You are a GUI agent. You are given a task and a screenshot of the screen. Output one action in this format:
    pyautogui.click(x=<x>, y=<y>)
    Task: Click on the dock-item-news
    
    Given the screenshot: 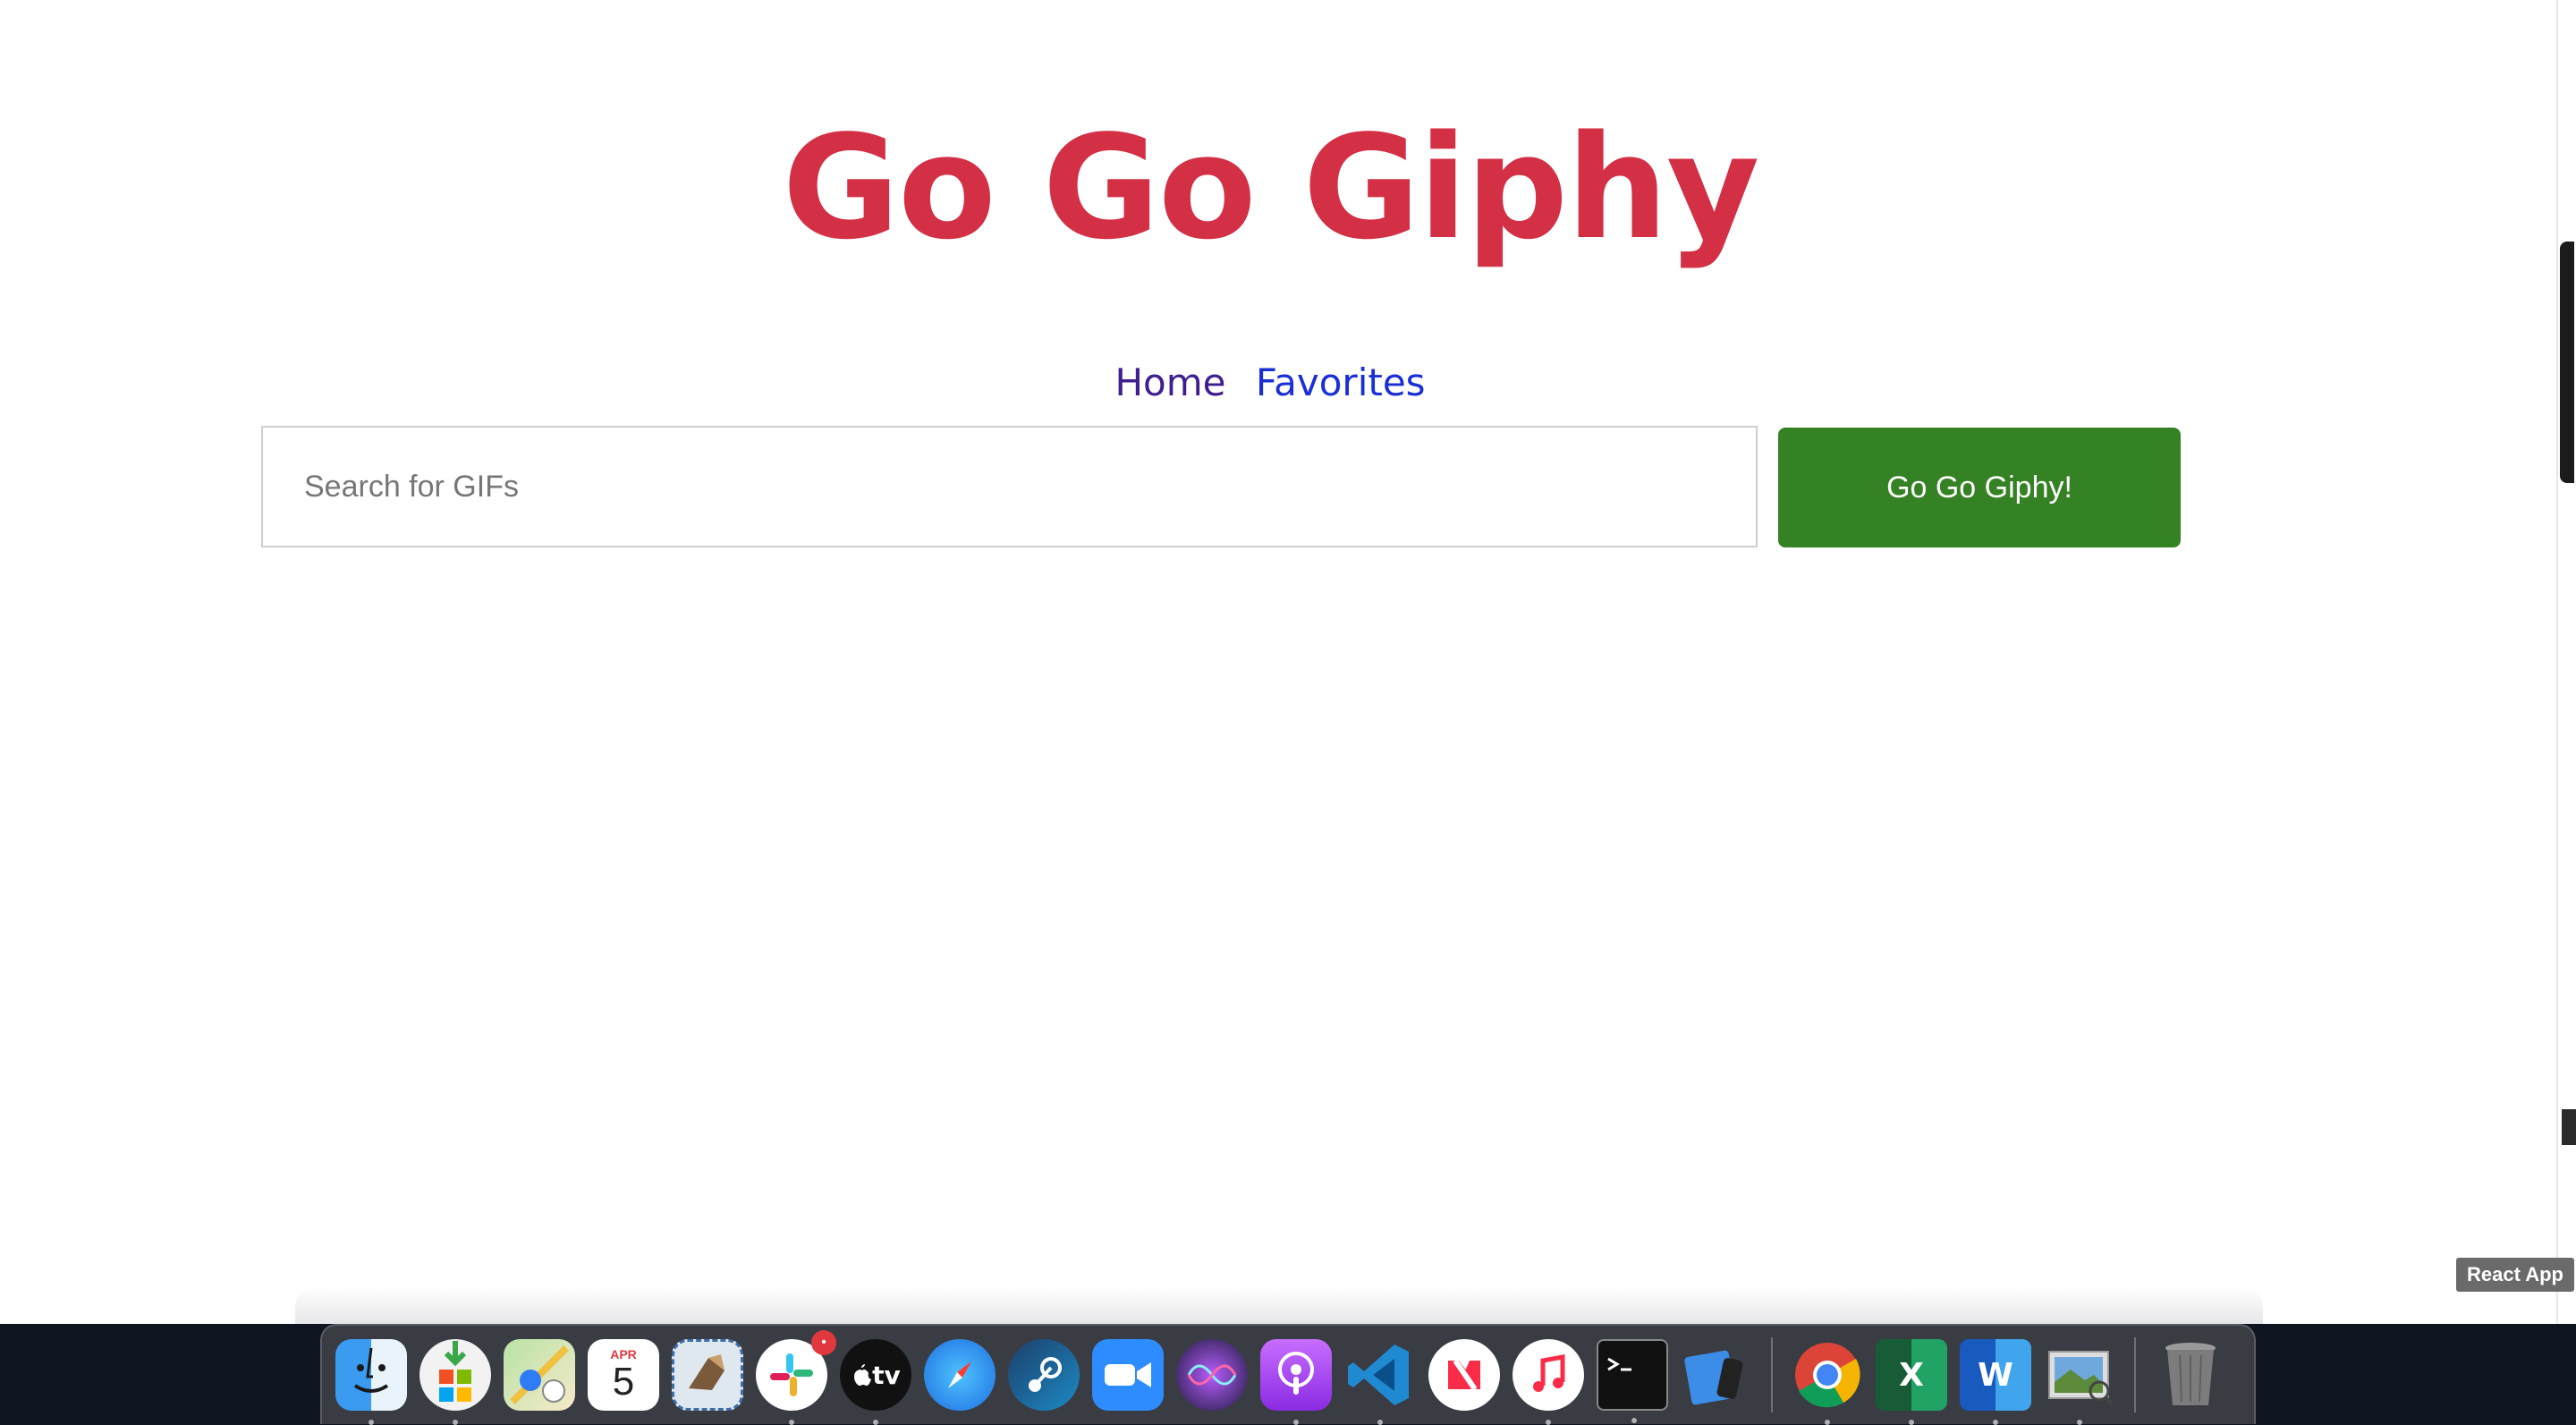 What is the action you would take?
    pyautogui.click(x=1464, y=1375)
    